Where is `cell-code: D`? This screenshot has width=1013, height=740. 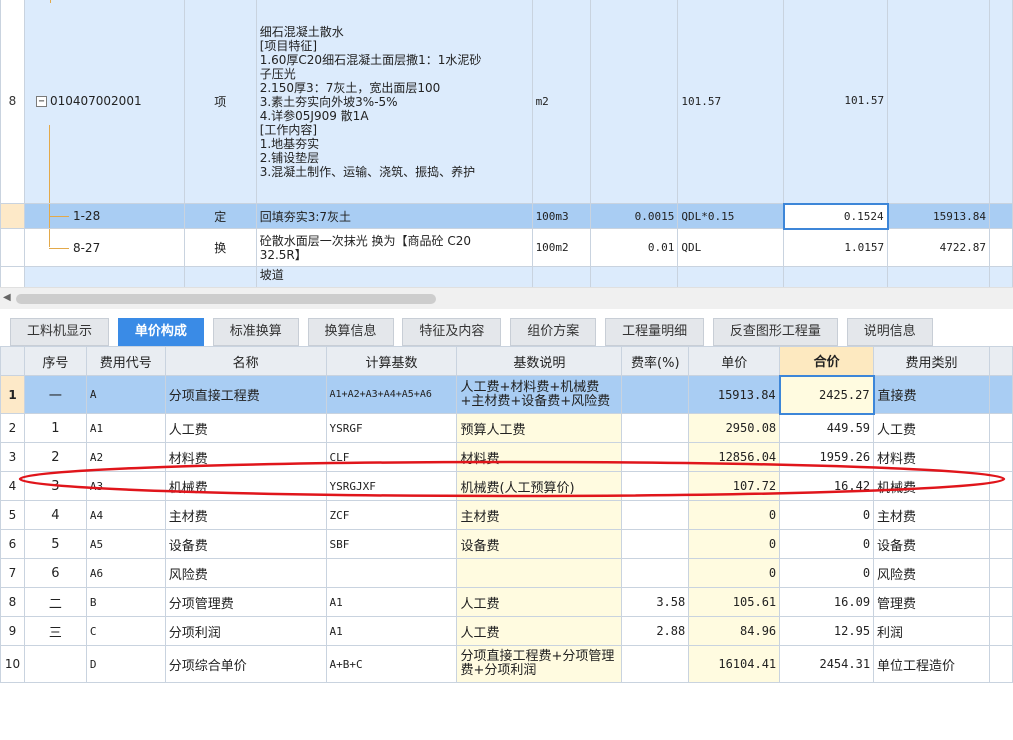 cell-code: D is located at coordinates (125, 664).